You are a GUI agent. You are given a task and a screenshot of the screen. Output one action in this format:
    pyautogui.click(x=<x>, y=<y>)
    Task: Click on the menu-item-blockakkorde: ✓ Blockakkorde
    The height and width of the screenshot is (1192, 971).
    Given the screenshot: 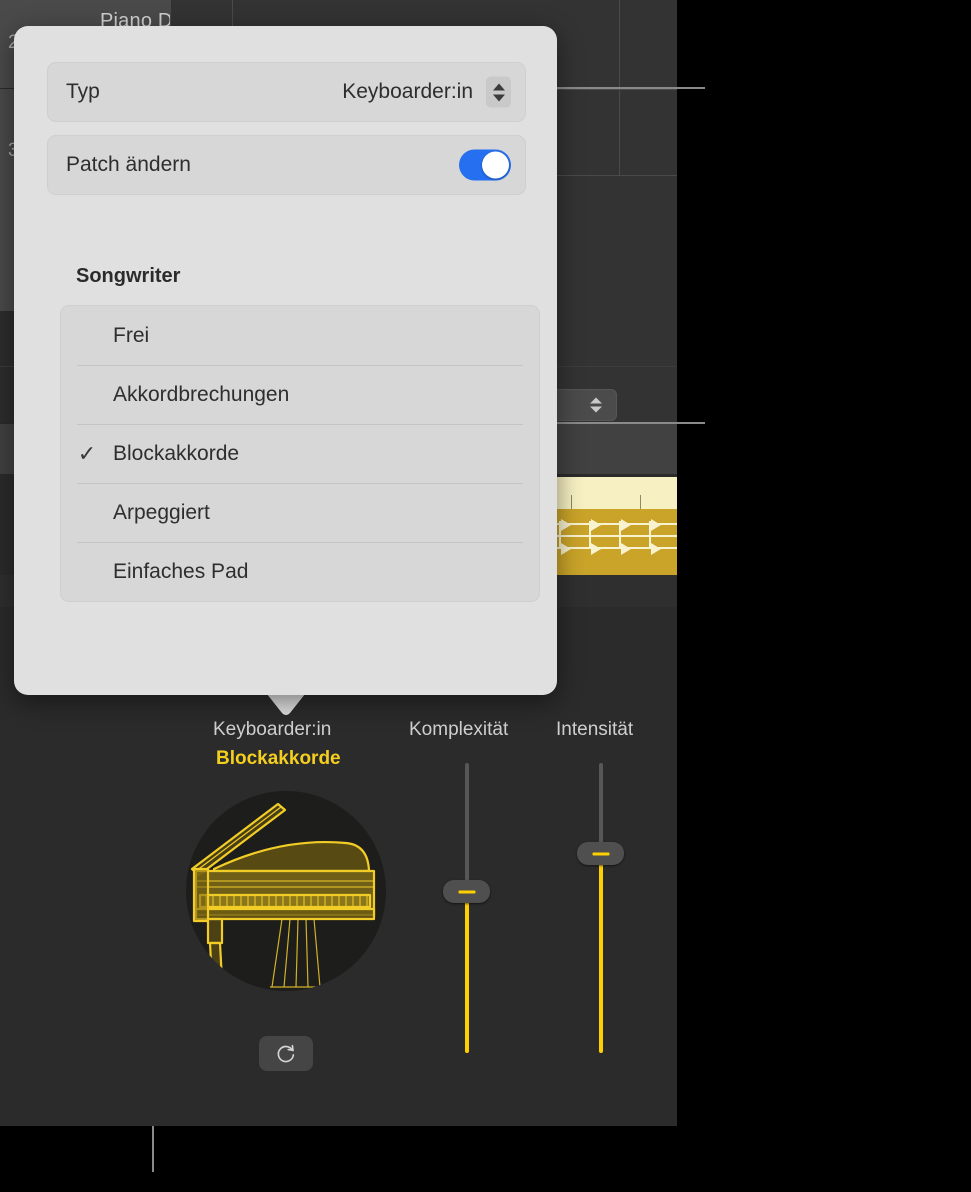 What is the action you would take?
    pyautogui.click(x=300, y=453)
    